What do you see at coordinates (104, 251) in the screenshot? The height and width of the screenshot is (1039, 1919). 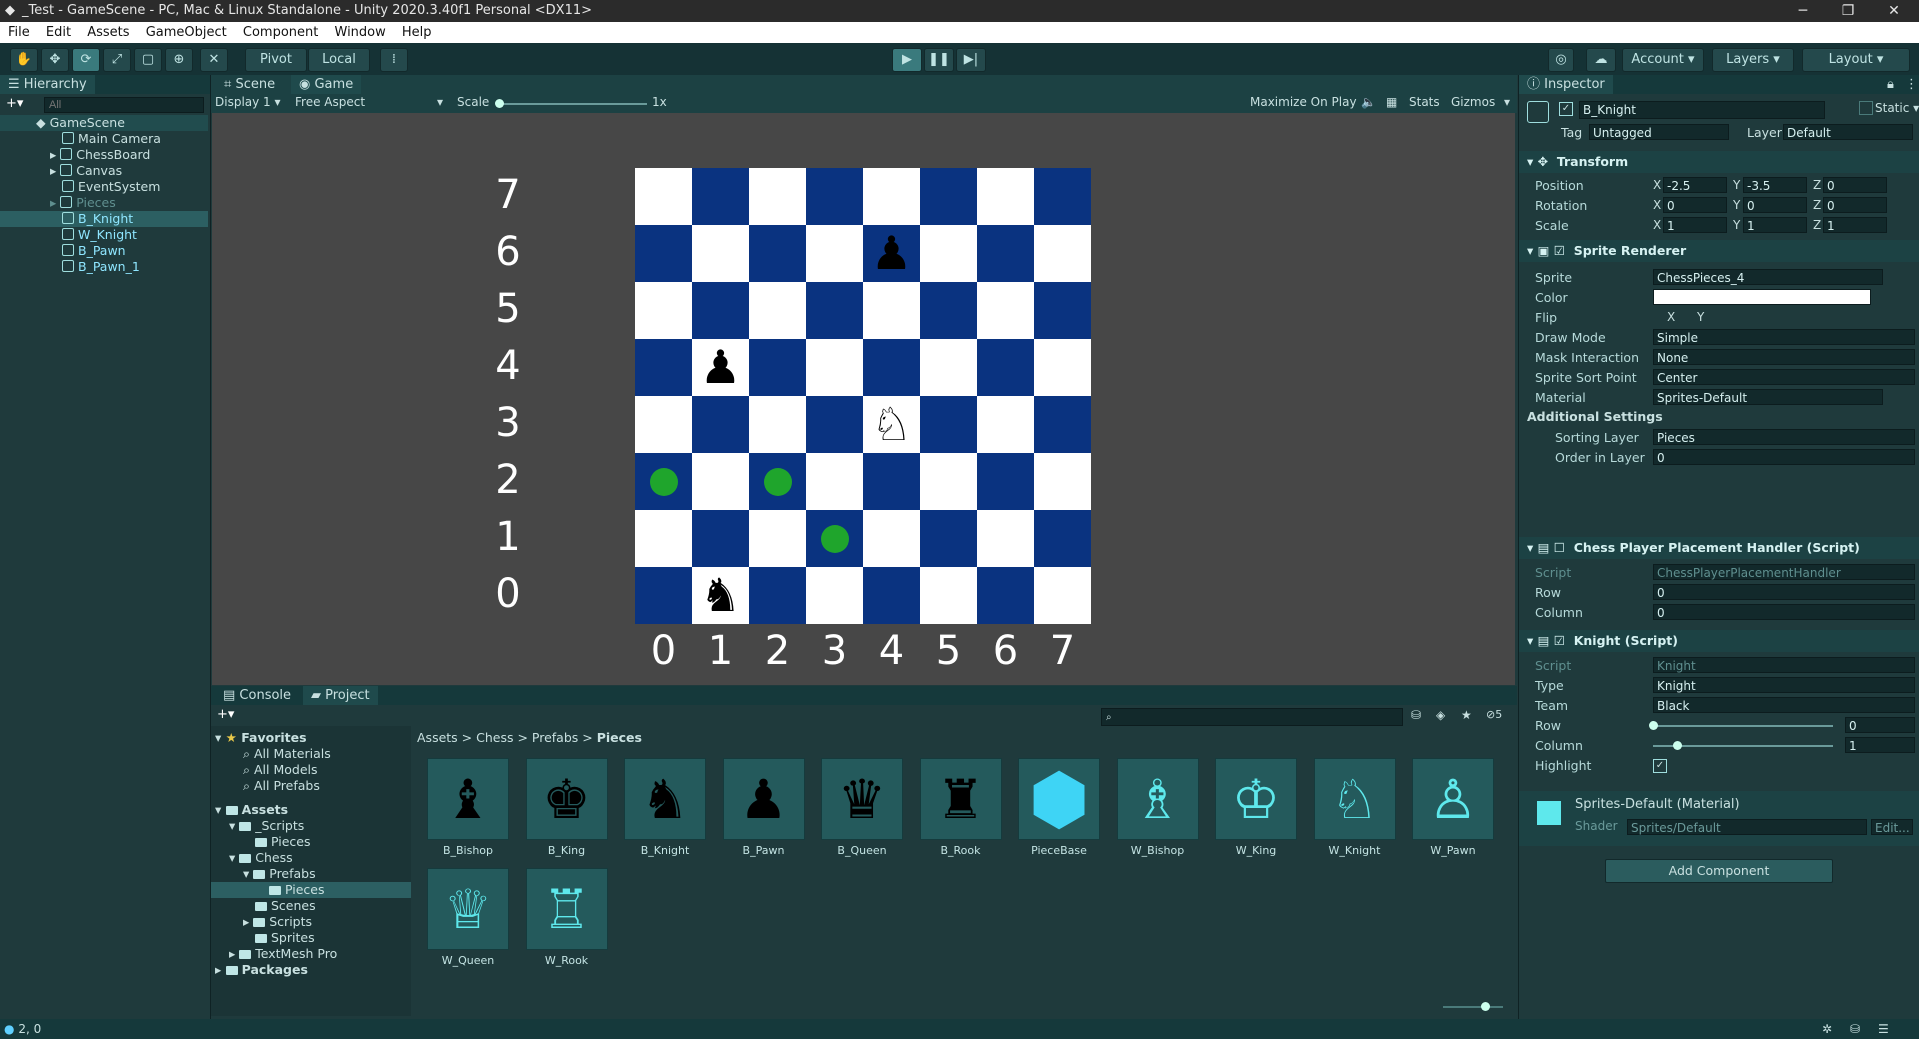 I see `hierarchy-item: B_Pawn` at bounding box center [104, 251].